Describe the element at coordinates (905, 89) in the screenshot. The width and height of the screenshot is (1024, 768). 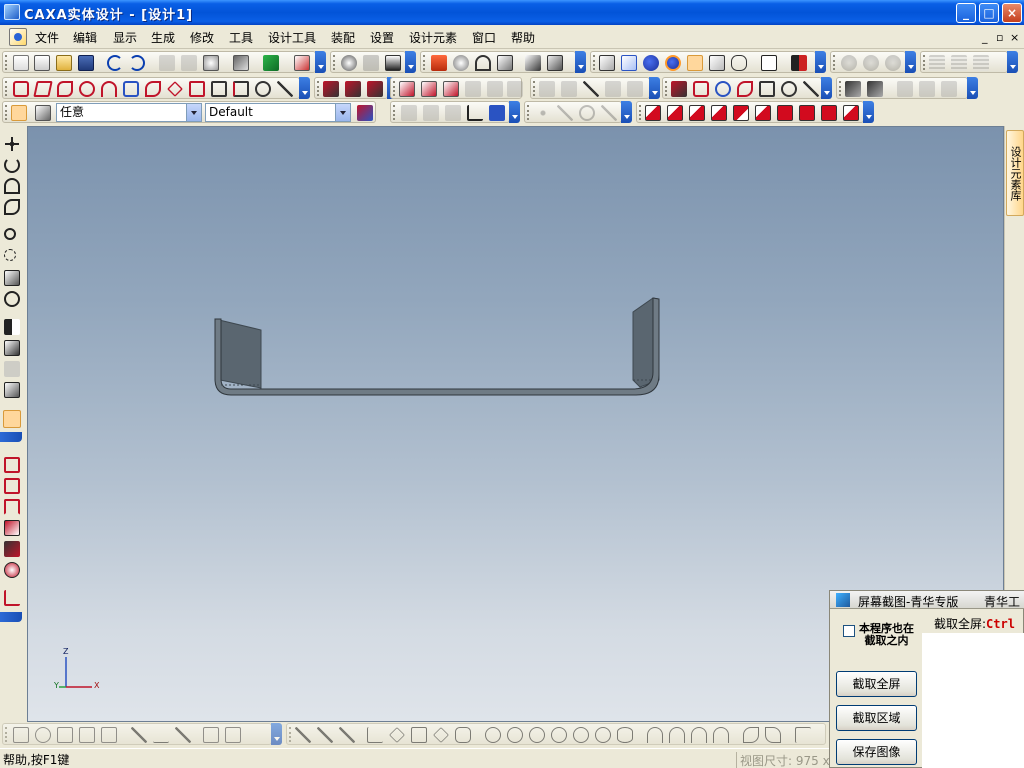
I see `measure3-icon` at that location.